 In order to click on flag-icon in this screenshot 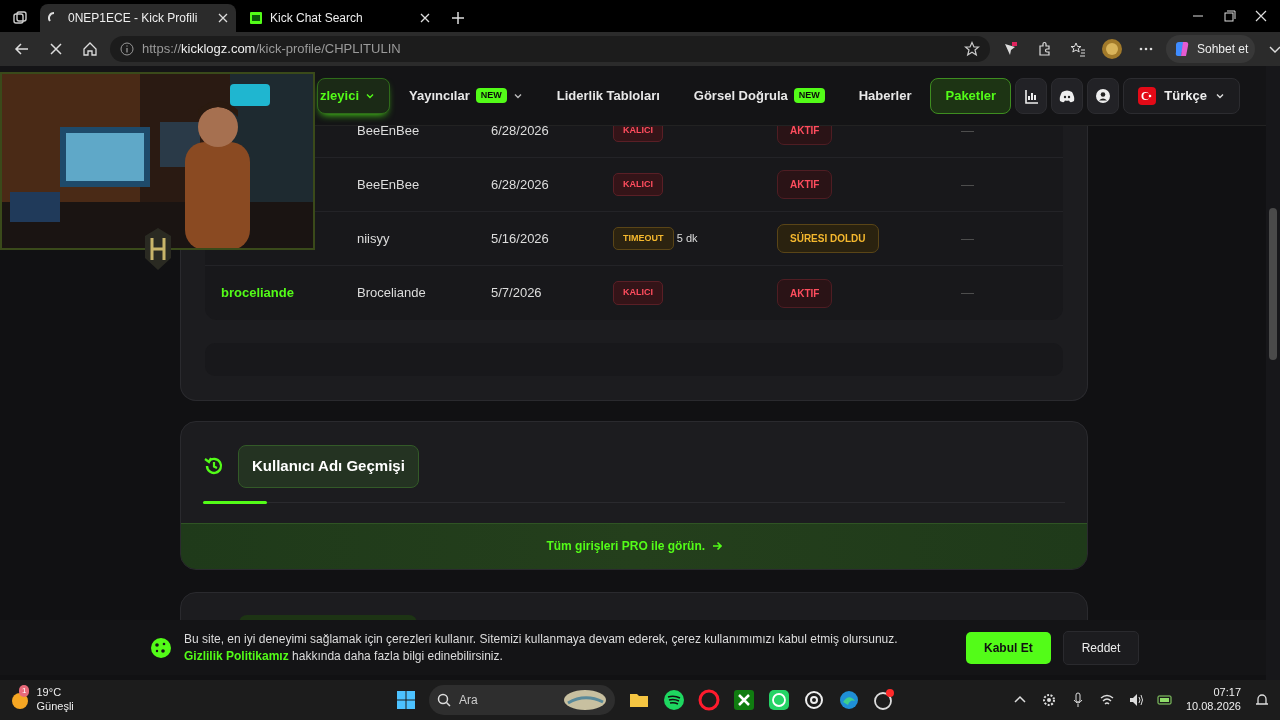, I will do `click(1147, 95)`.